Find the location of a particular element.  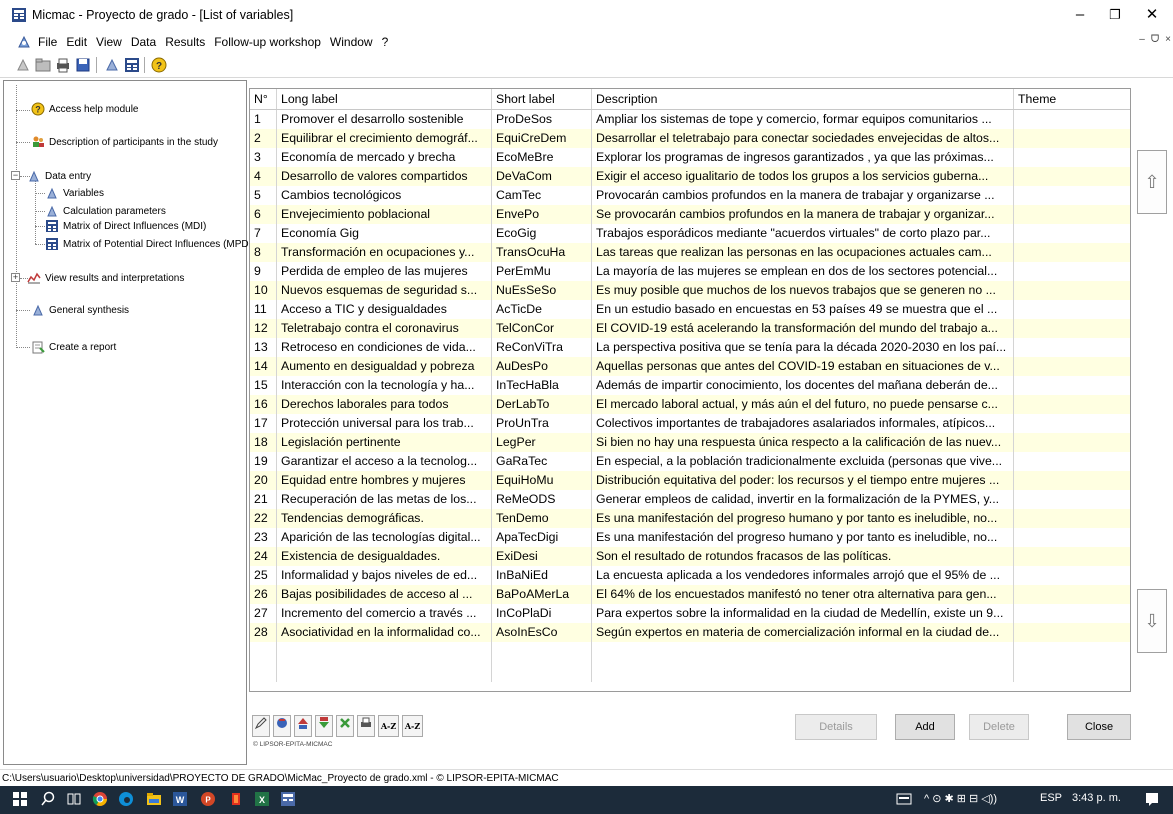

tree-item-calculation-parameters: Calculation parameters is located at coordinates (105, 211).